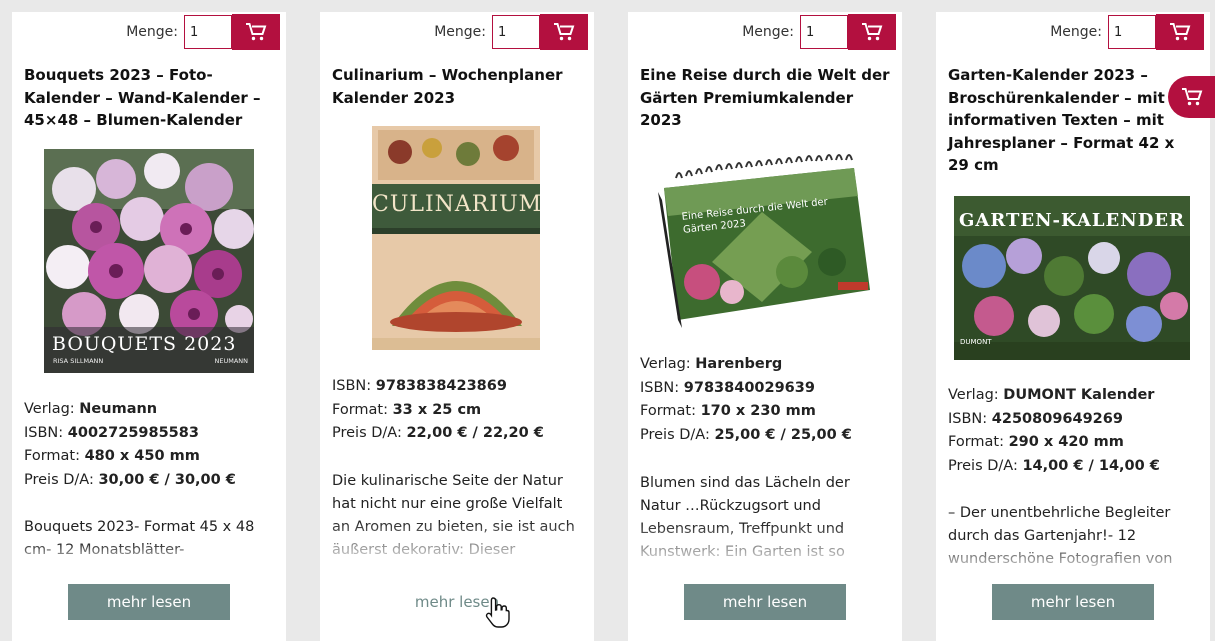 The width and height of the screenshot is (1215, 641). Describe the element at coordinates (142, 456) in the screenshot. I see `format-value: 480 x 450 mm` at that location.